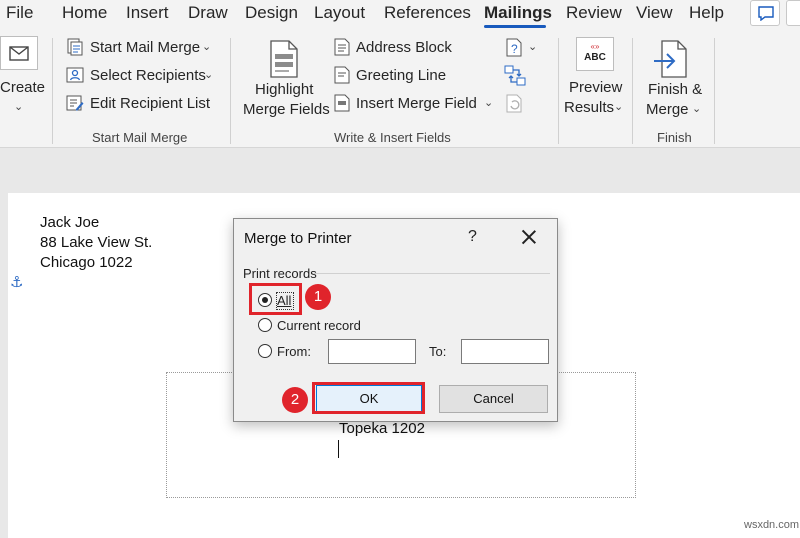  I want to click on print-records-label: Print records, so click(280, 273).